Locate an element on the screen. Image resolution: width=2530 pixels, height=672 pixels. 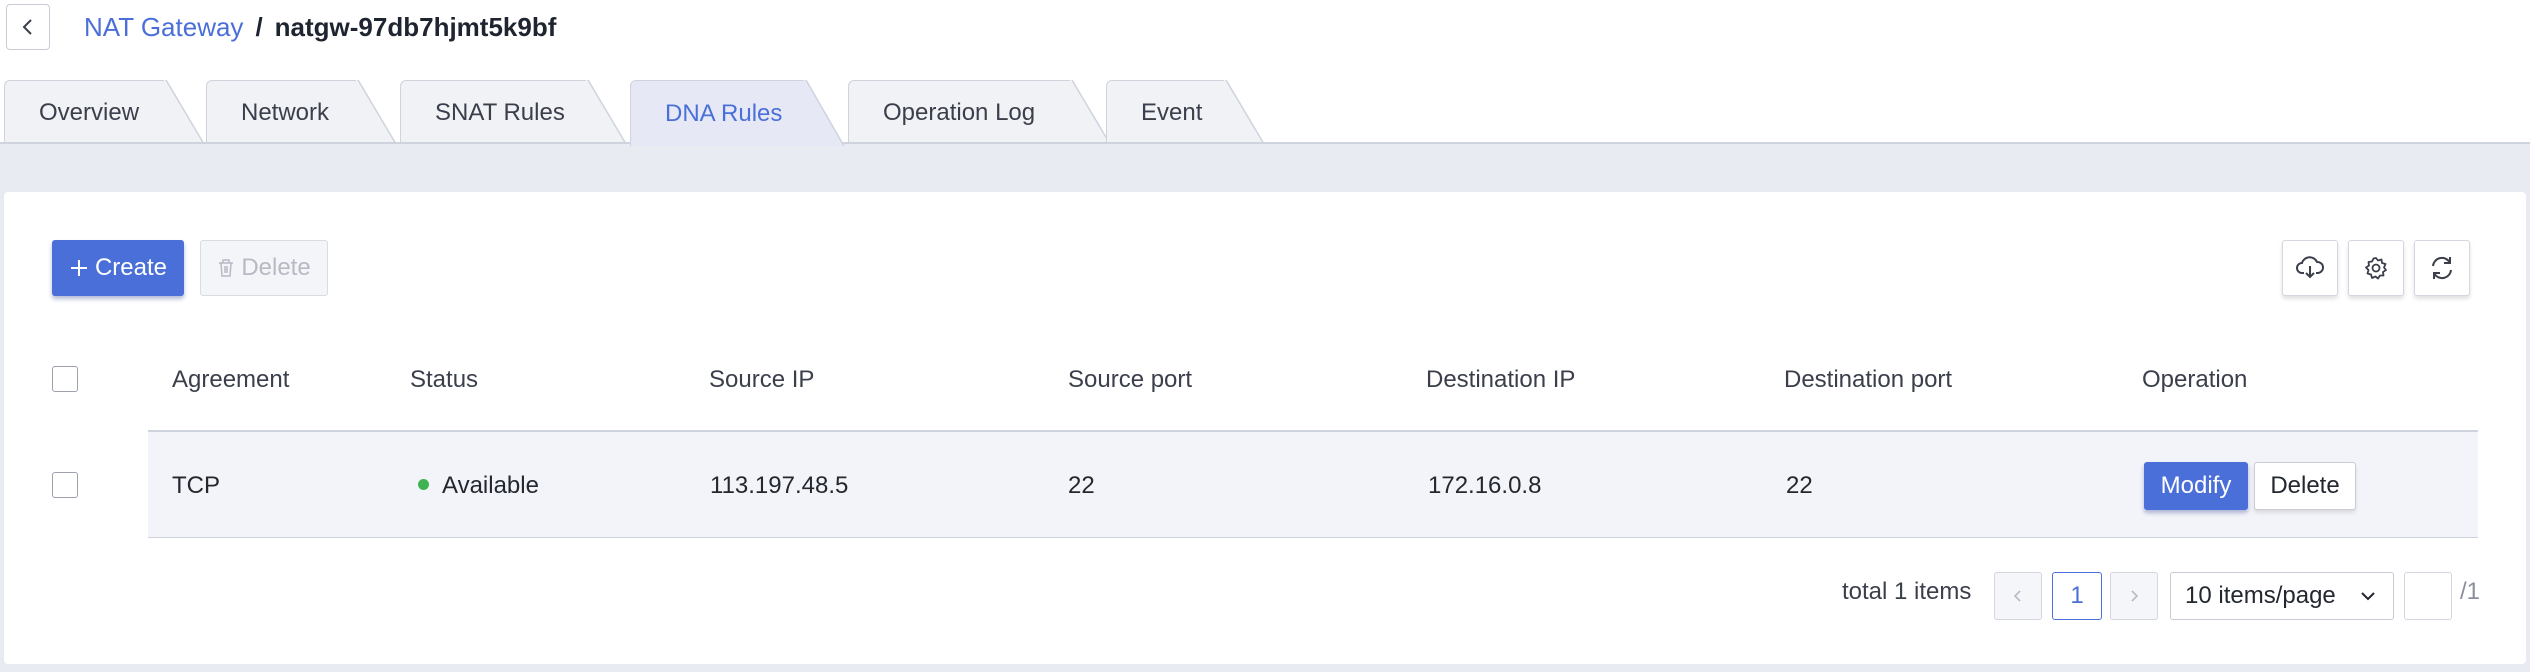
create-button: Create is located at coordinates (118, 268).